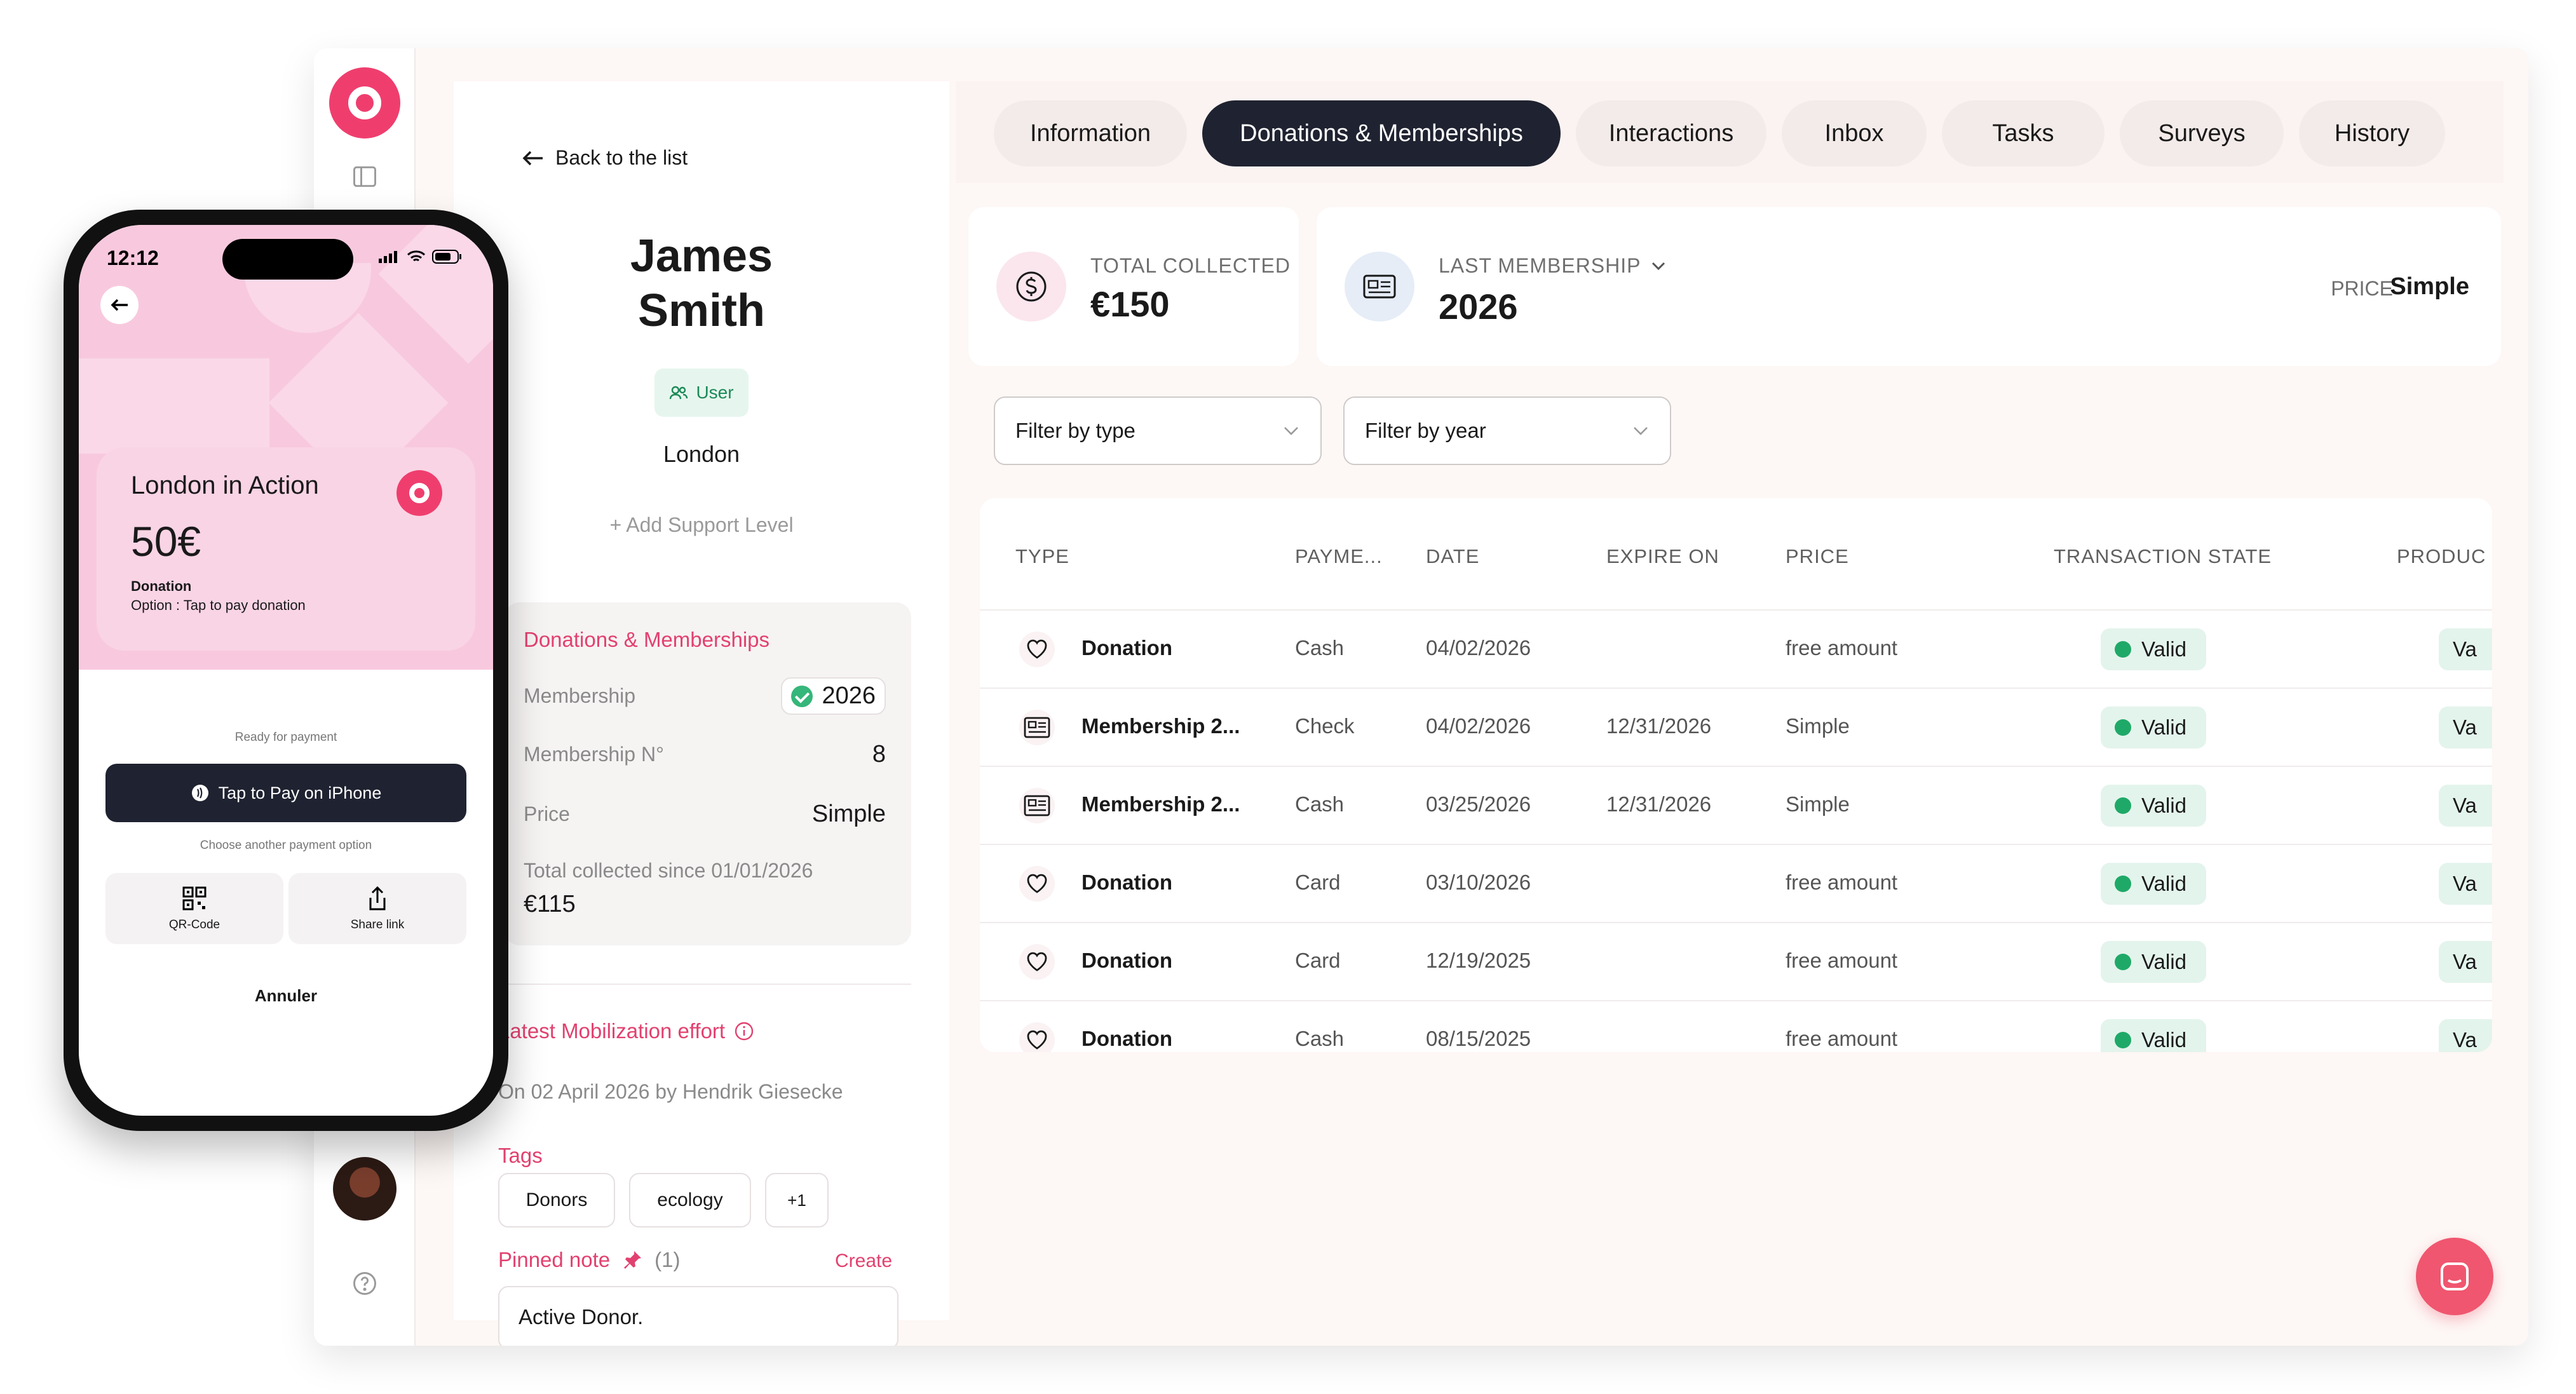  I want to click on cell-price: free amount, so click(1842, 648).